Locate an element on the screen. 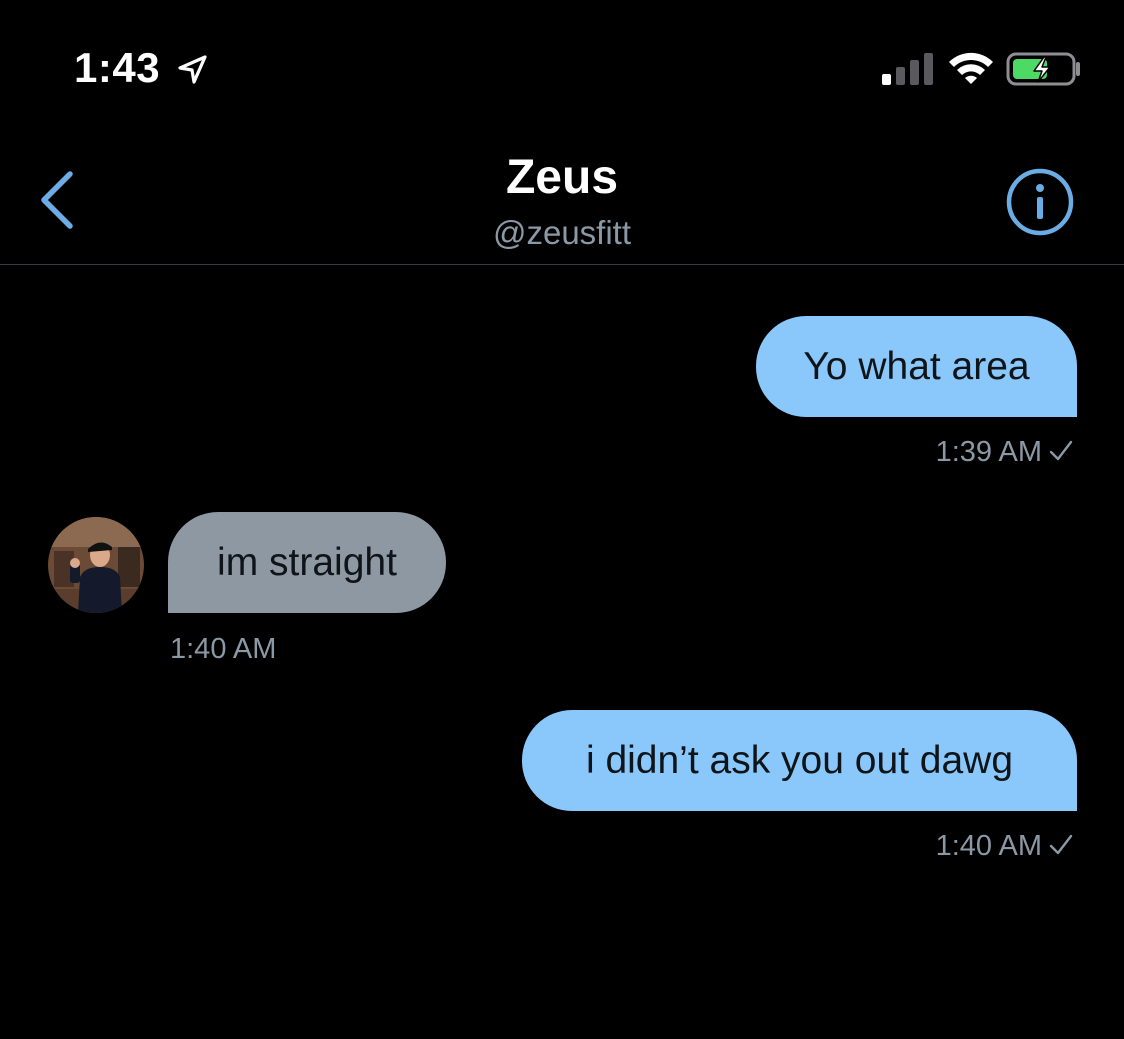  cellular-signal-icon is located at coordinates (907, 69).